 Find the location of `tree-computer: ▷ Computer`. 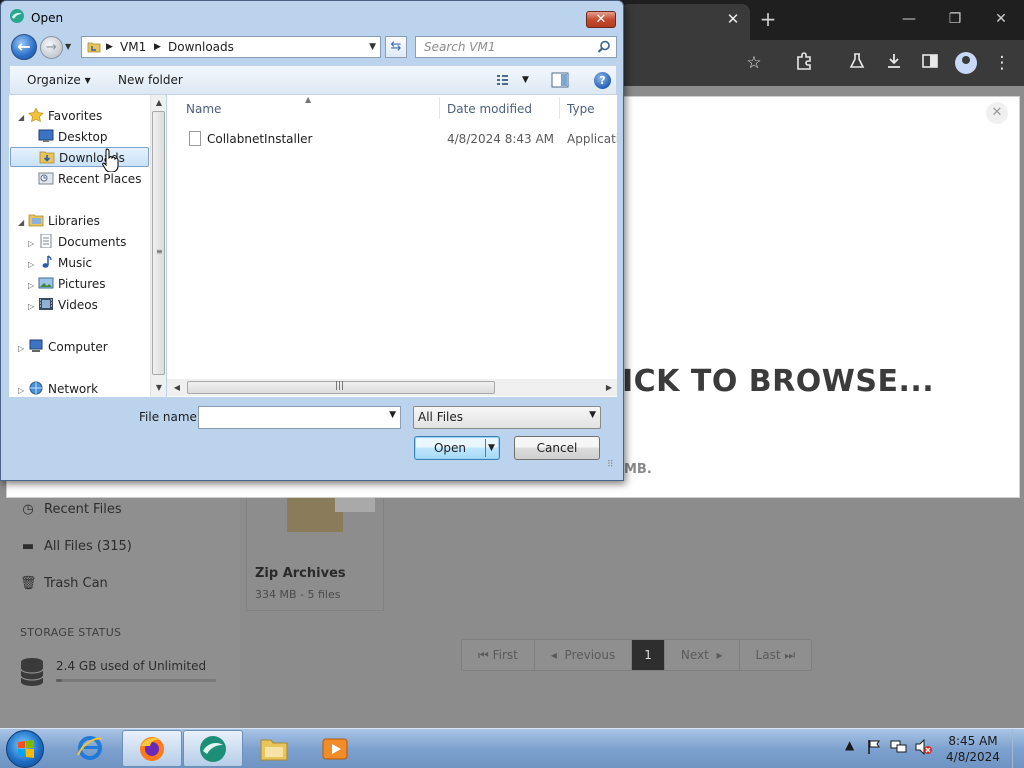

tree-computer: ▷ Computer is located at coordinates (63, 347).